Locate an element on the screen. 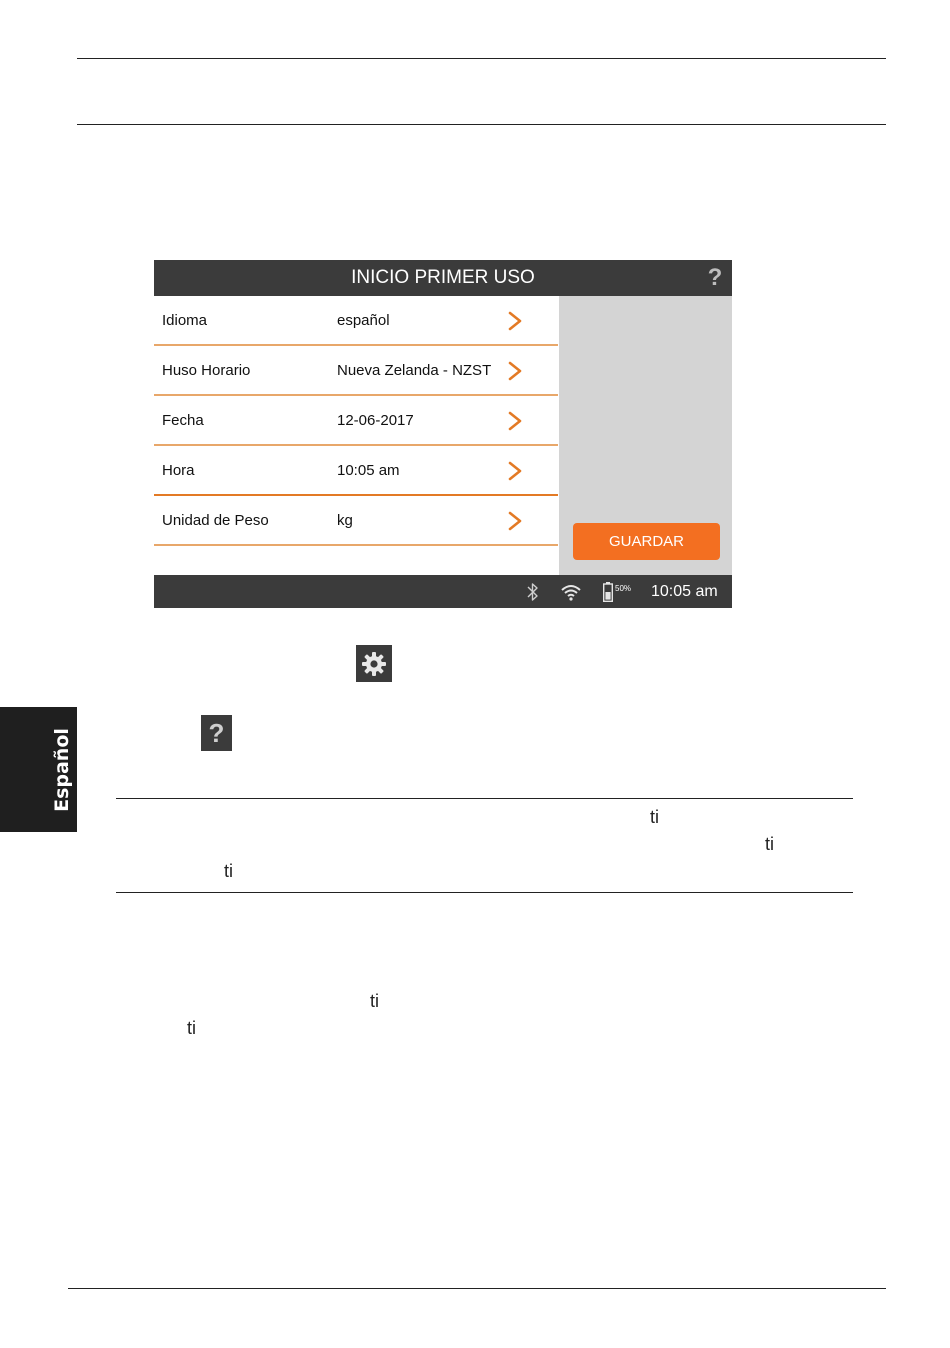  note-rule-bottom is located at coordinates (484, 892).